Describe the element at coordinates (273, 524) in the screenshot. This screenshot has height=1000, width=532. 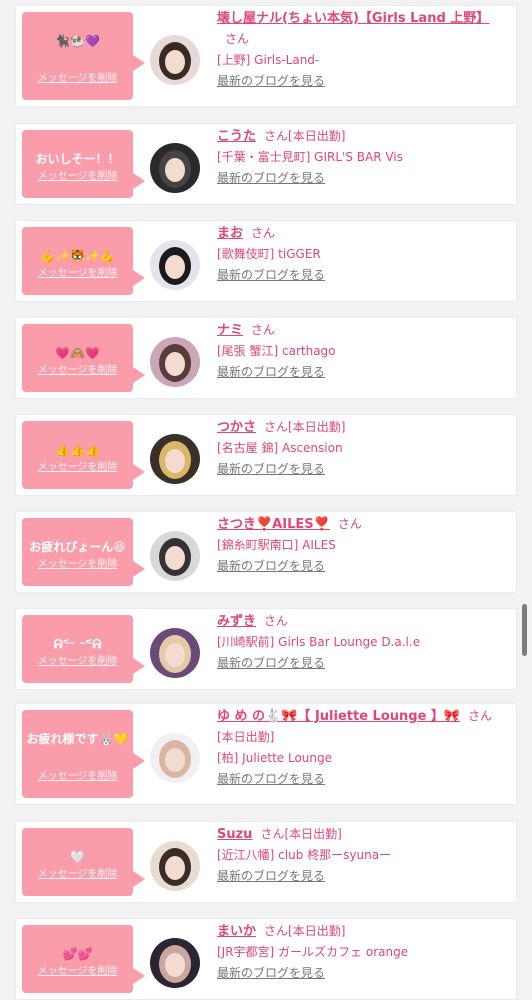
I see `cast-name-link: さつき❣️AILES❣️` at that location.